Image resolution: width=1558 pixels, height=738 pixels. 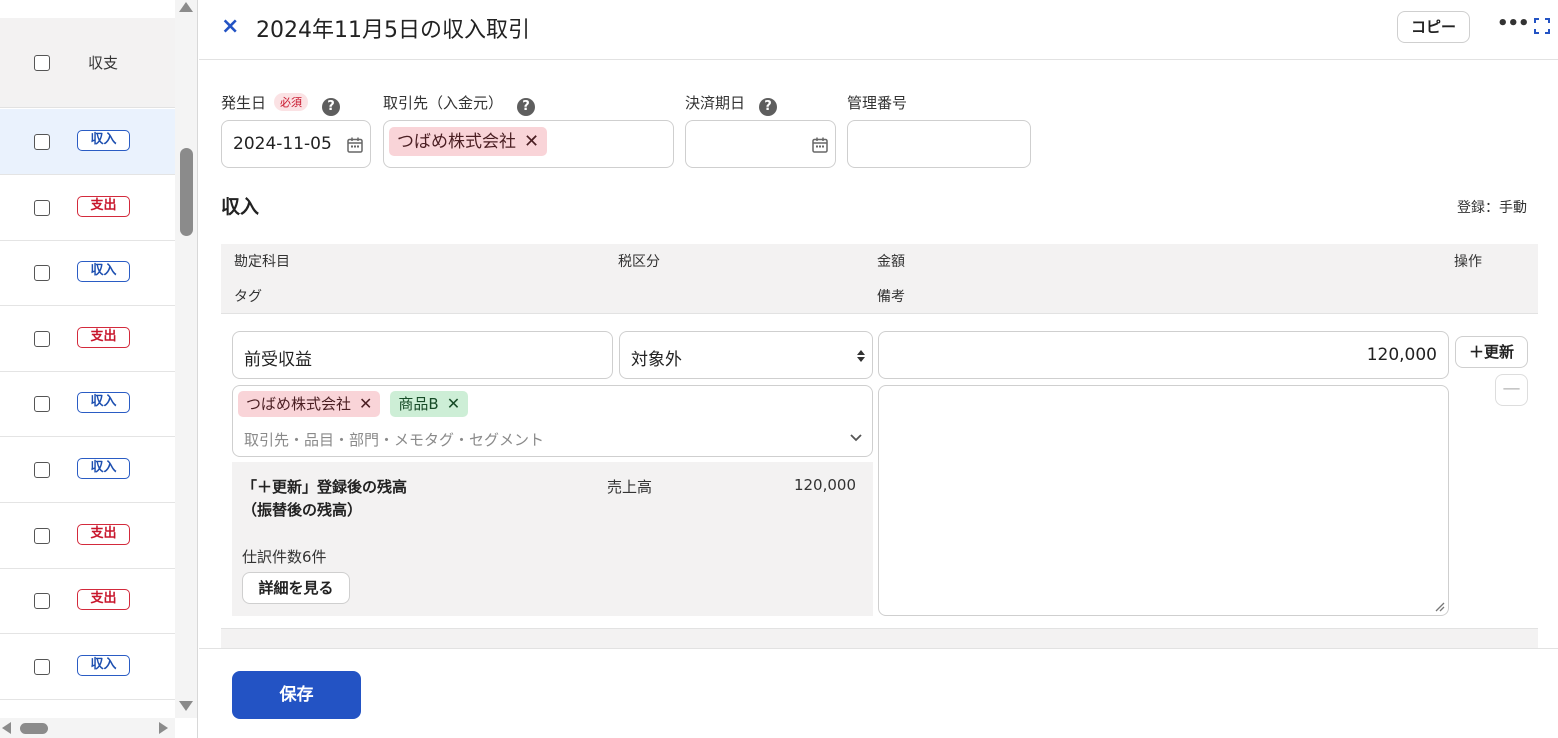 What do you see at coordinates (282, 144) in the screenshot?
I see `date-input-value: 2024-11-05` at bounding box center [282, 144].